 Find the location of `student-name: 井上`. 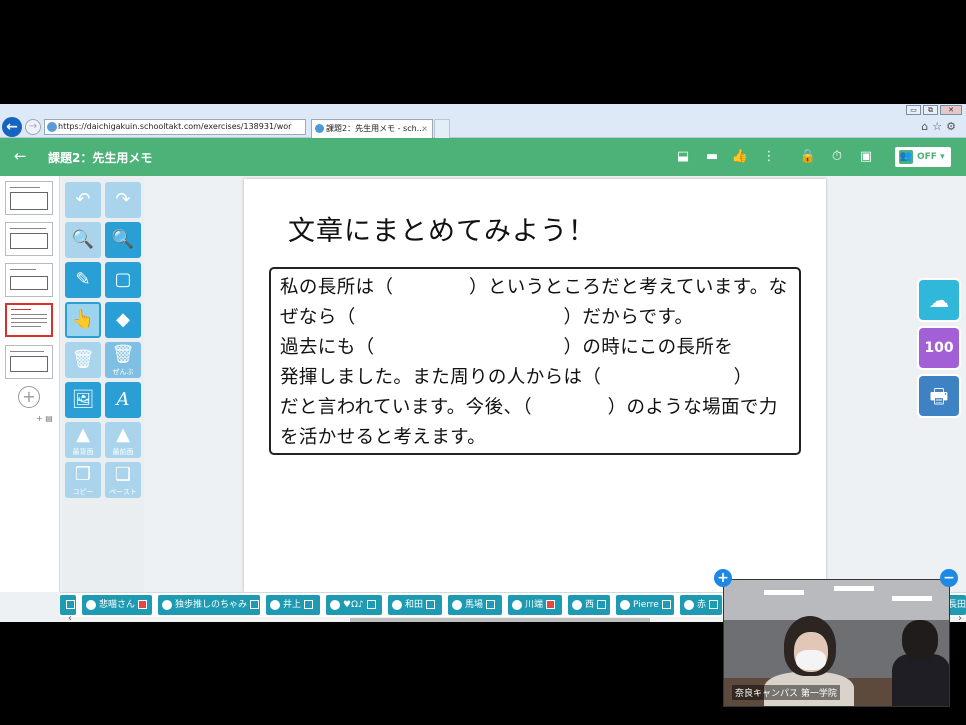

student-name: 井上 is located at coordinates (292, 605).